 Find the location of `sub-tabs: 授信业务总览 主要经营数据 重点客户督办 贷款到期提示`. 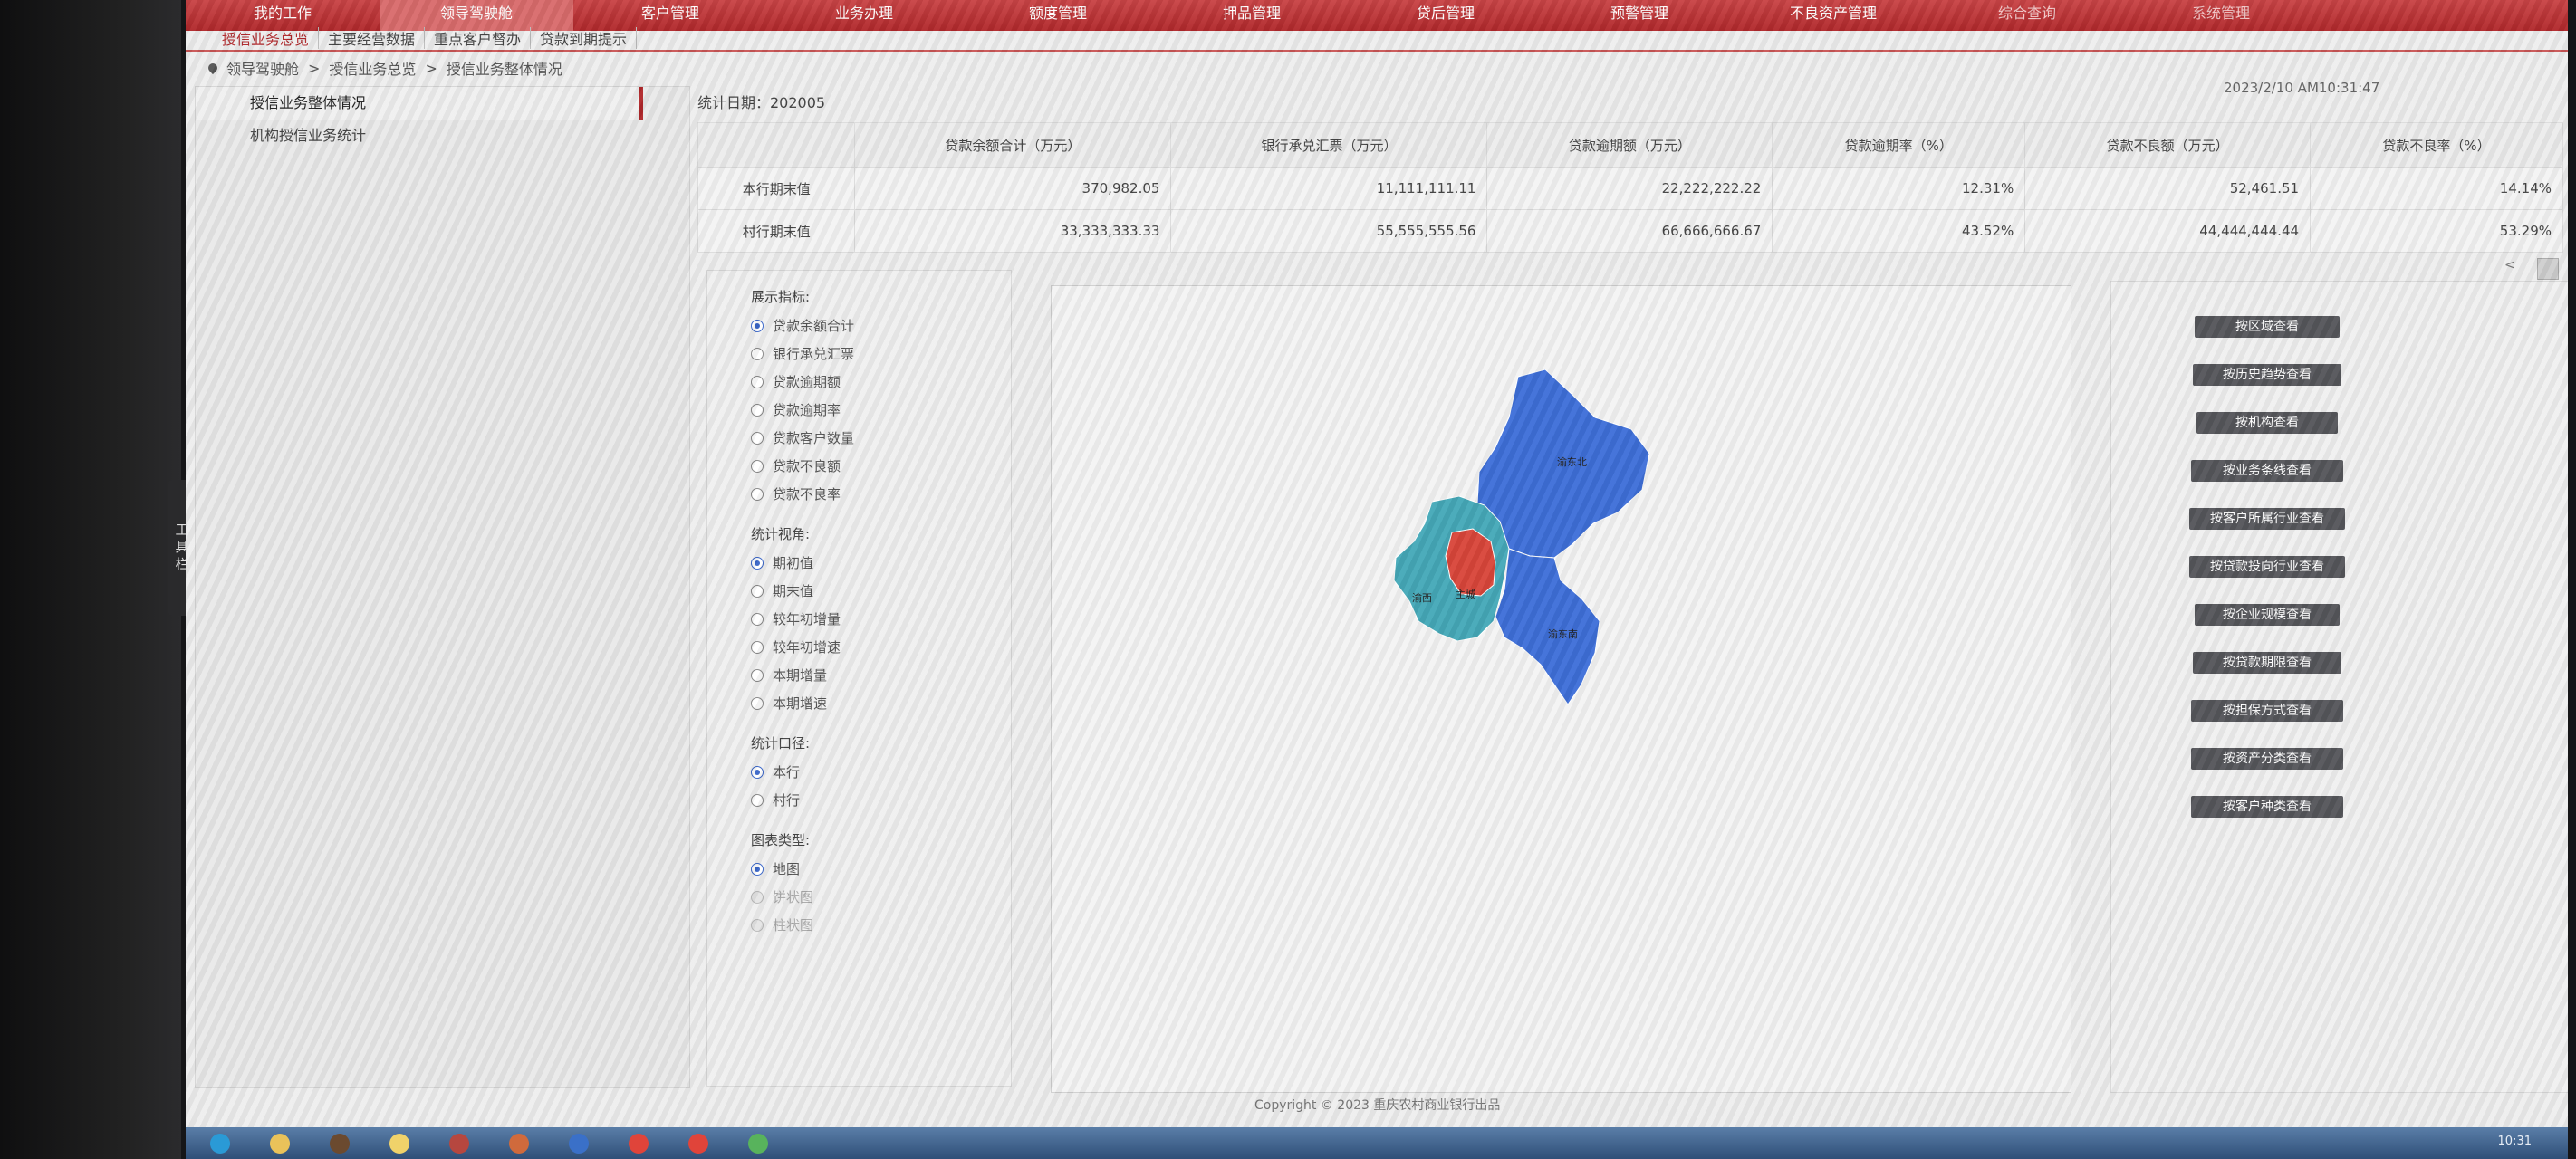

sub-tabs: 授信业务总览 主要经营数据 重点客户督办 贷款到期提示 is located at coordinates (425, 38).